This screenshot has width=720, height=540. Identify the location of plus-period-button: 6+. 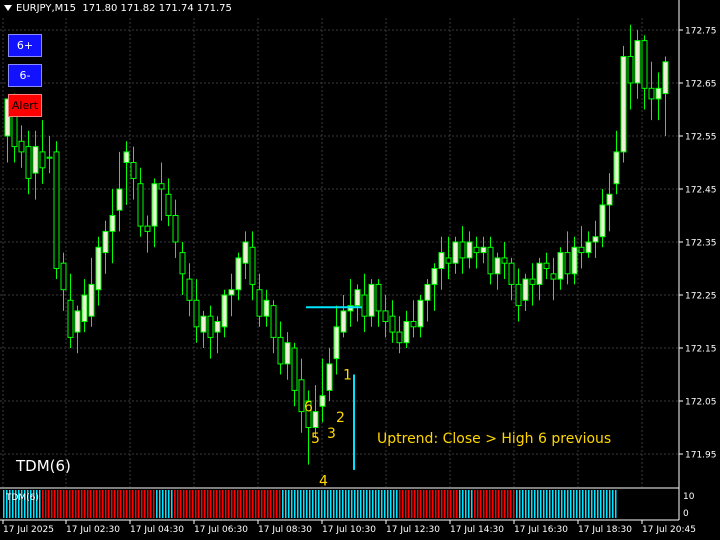
(25, 45).